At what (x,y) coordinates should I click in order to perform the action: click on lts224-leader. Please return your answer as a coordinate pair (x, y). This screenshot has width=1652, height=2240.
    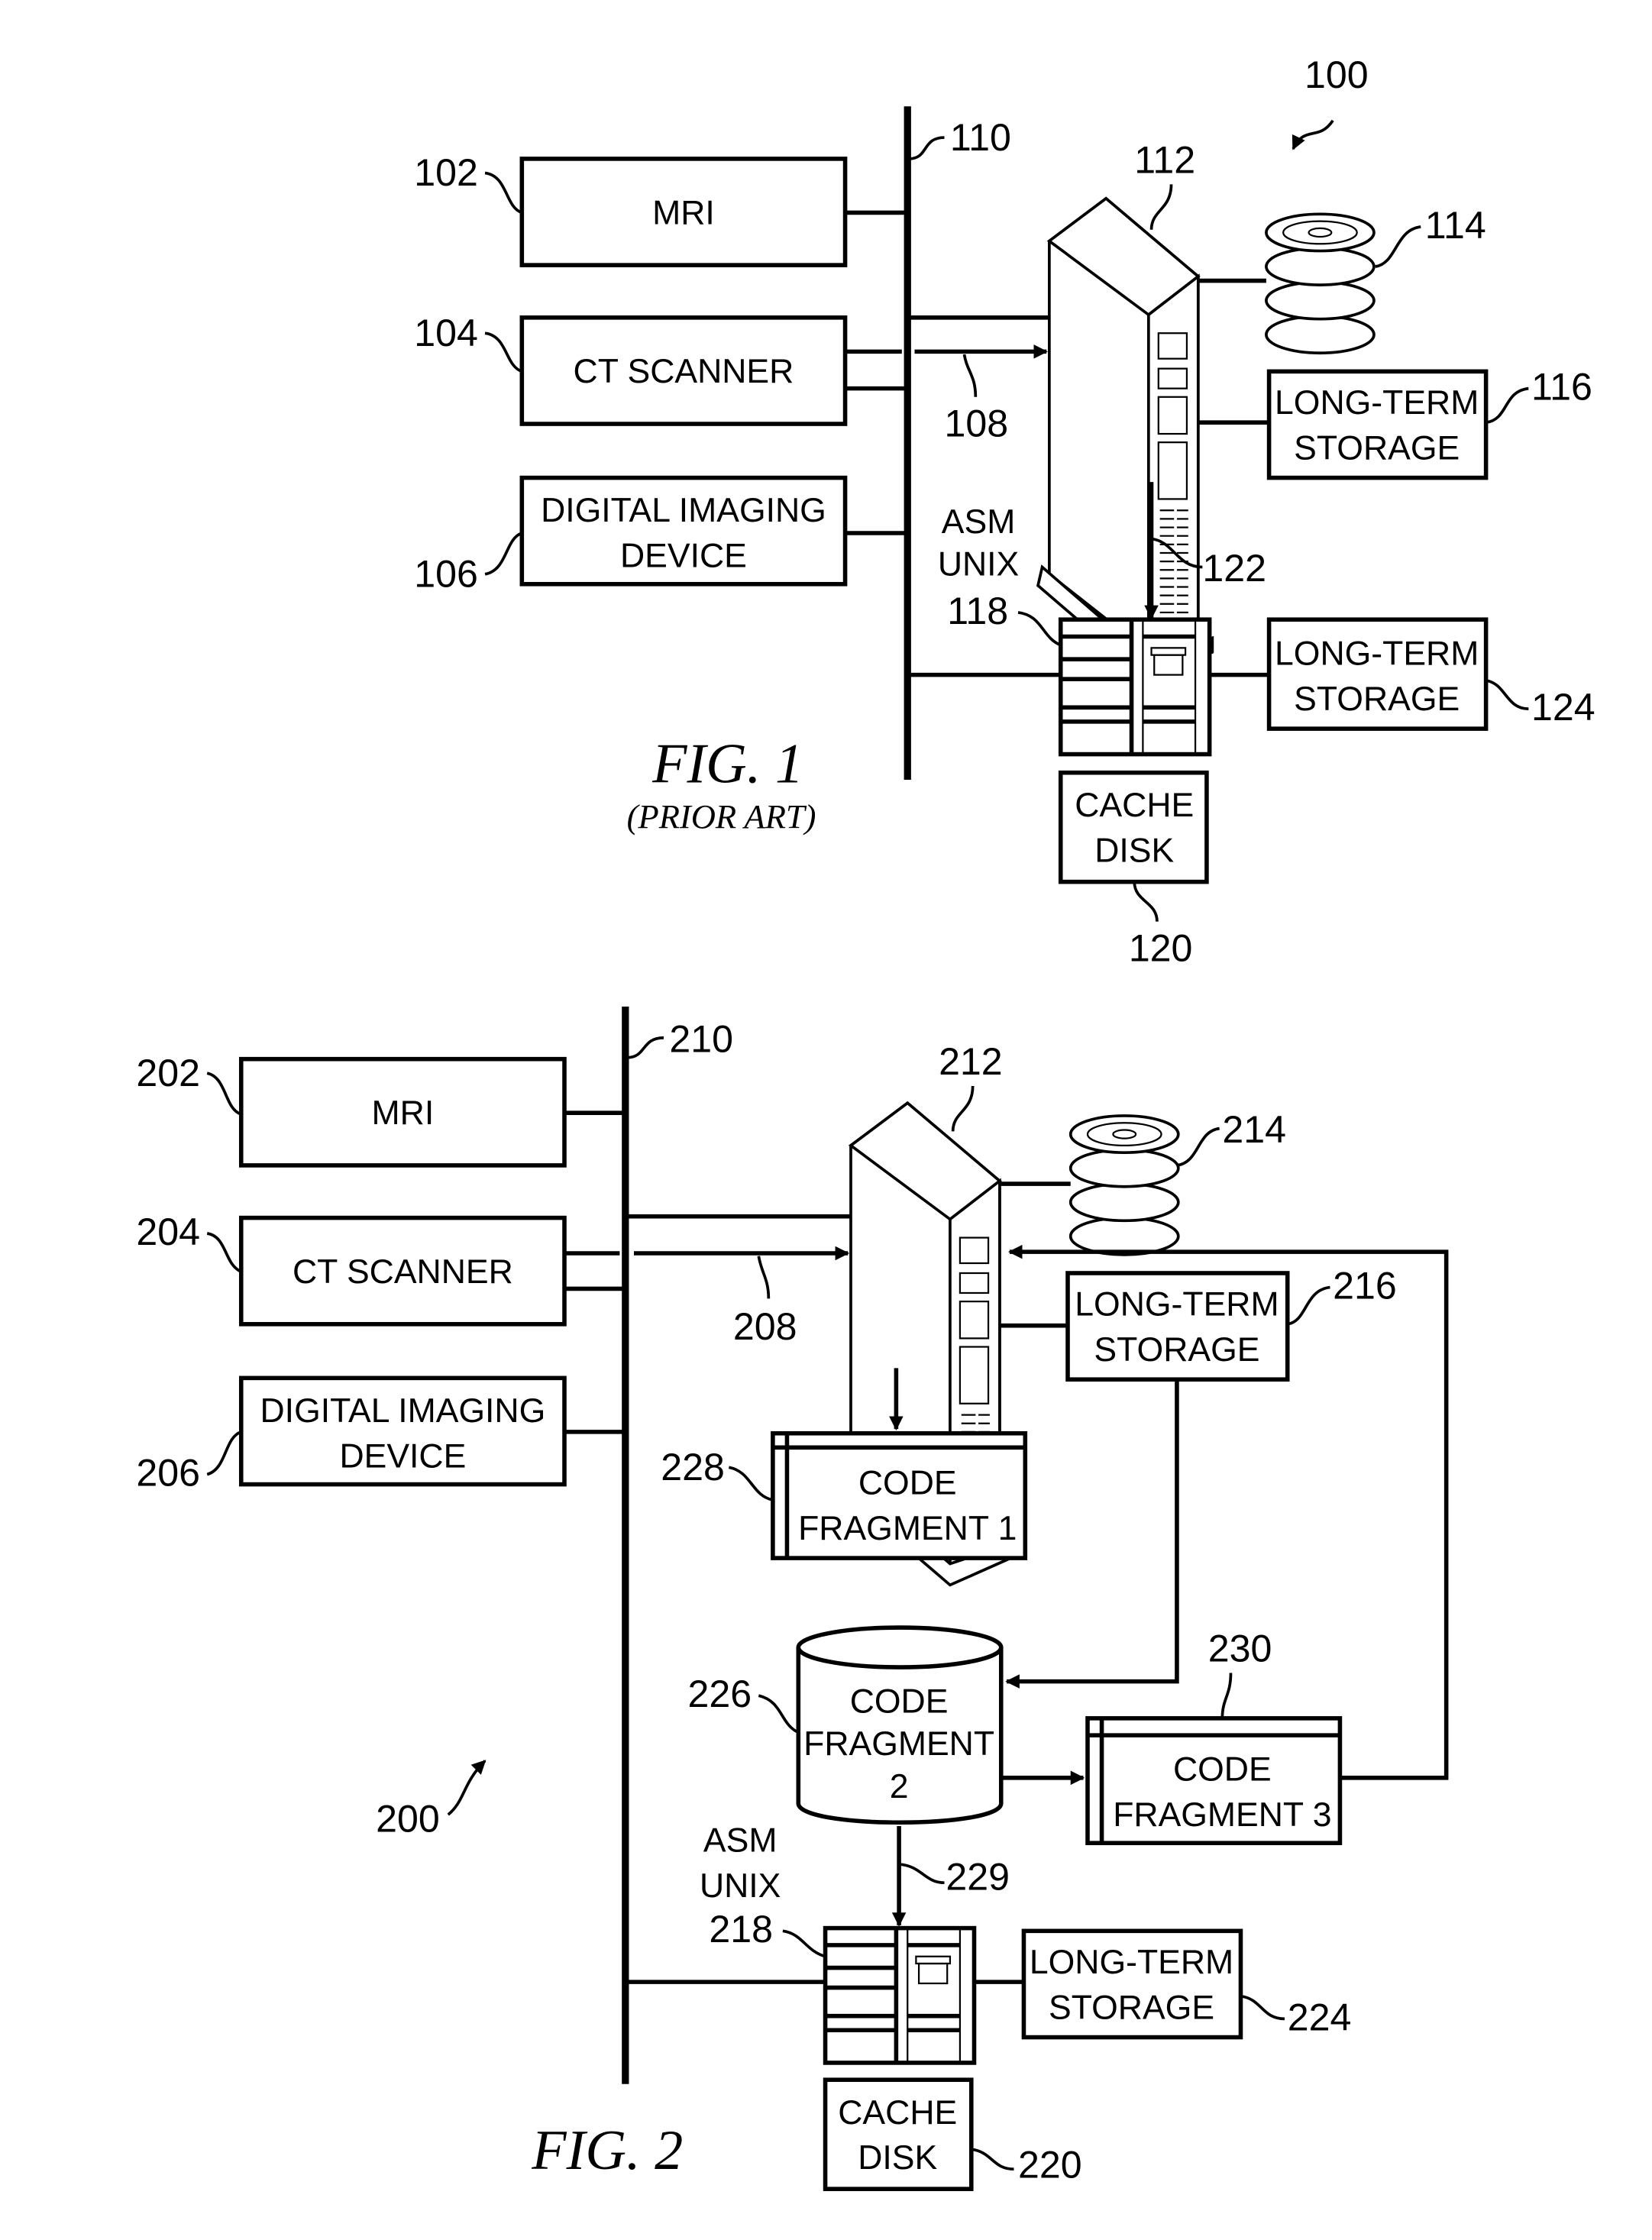
    Looking at the image, I should click on (1262, 2007).